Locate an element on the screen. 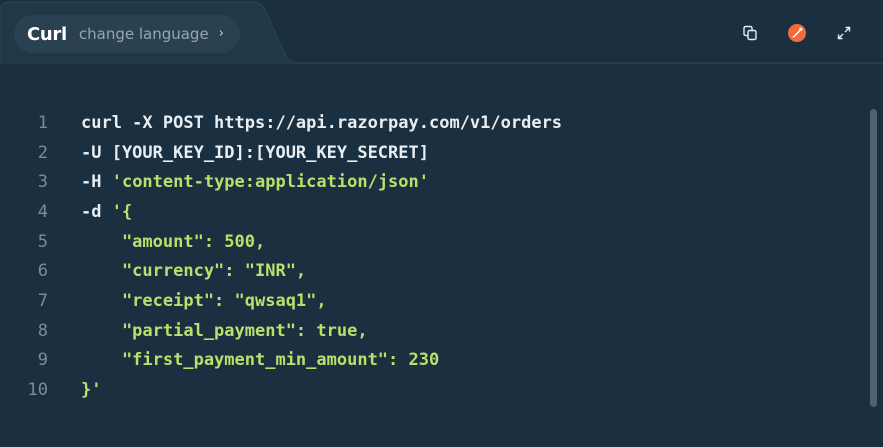 The image size is (883, 447). code-string-token: "first_payment_min_amount": 230 is located at coordinates (260, 360).